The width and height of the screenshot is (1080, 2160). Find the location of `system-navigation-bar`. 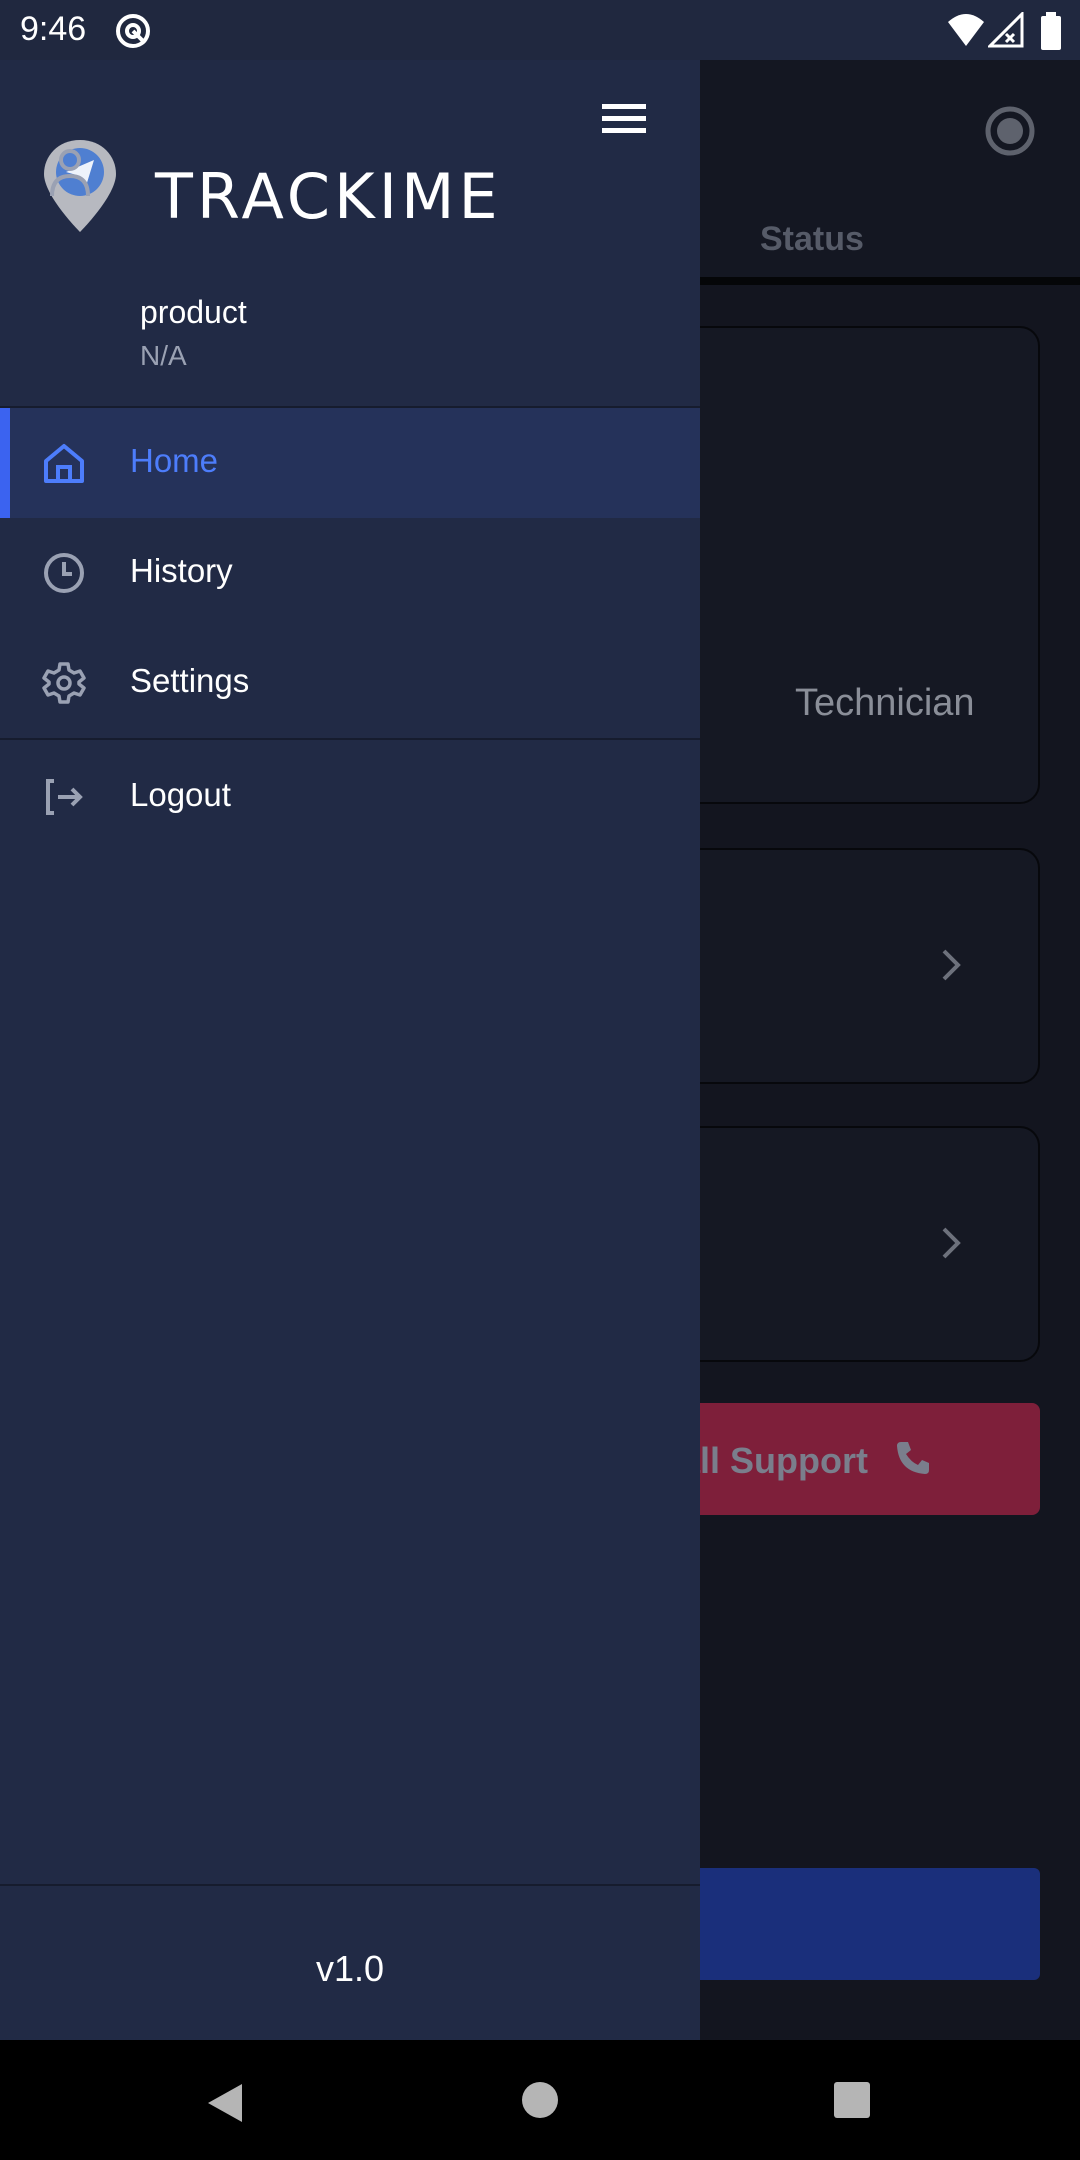

system-navigation-bar is located at coordinates (540, 2100).